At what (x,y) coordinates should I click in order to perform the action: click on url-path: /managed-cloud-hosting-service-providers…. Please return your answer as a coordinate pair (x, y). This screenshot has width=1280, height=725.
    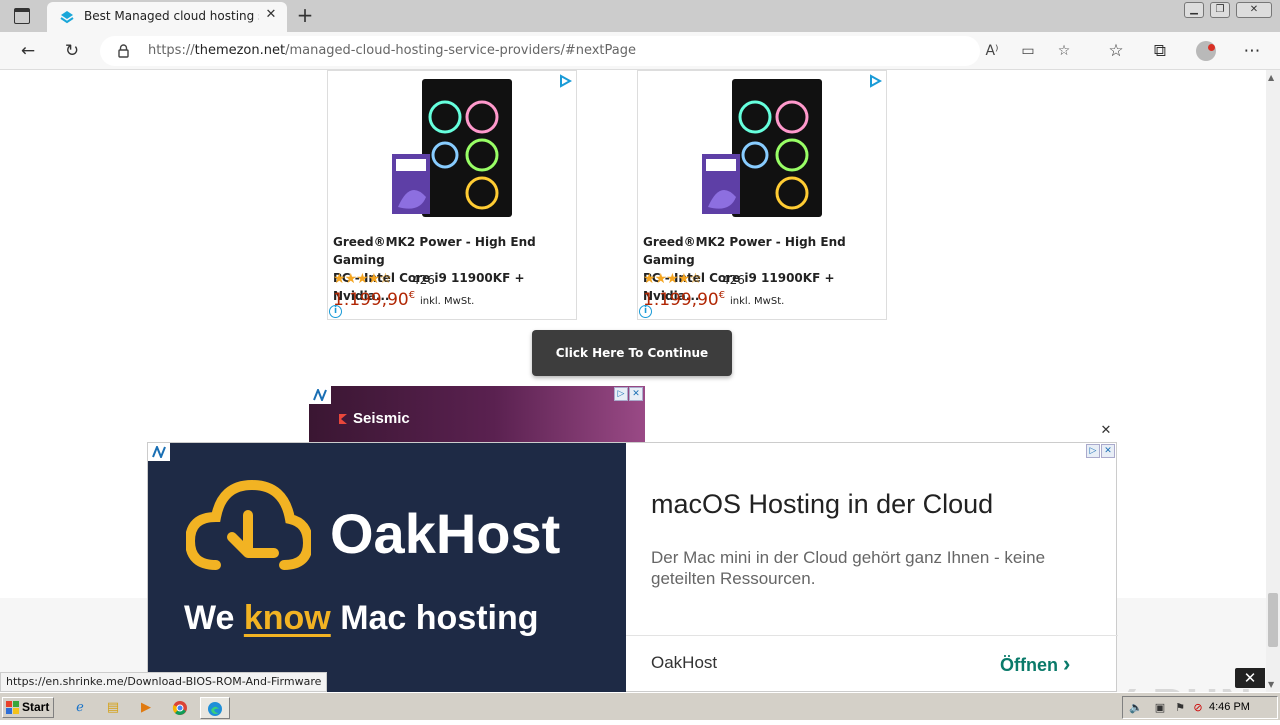
    Looking at the image, I should click on (460, 50).